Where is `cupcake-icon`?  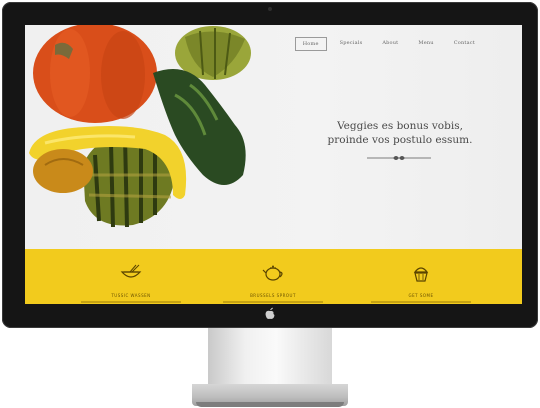 cupcake-icon is located at coordinates (421, 274).